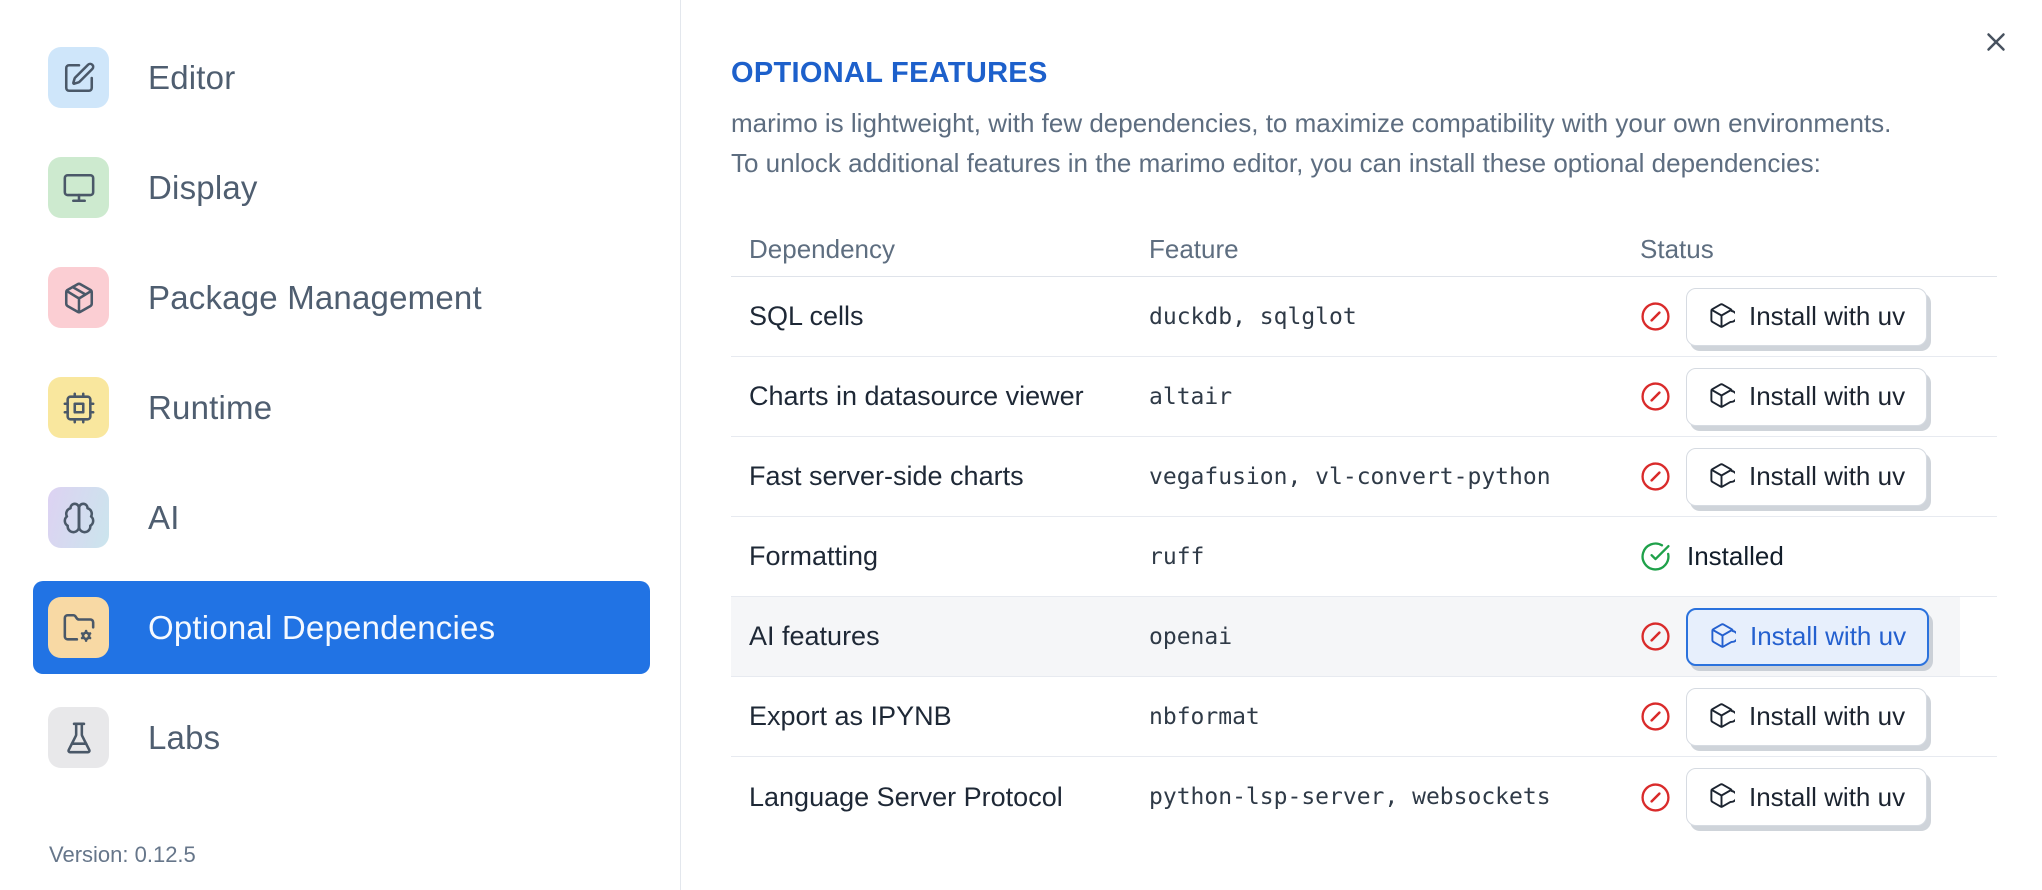  Describe the element at coordinates (78, 407) in the screenshot. I see `cpu-icon` at that location.